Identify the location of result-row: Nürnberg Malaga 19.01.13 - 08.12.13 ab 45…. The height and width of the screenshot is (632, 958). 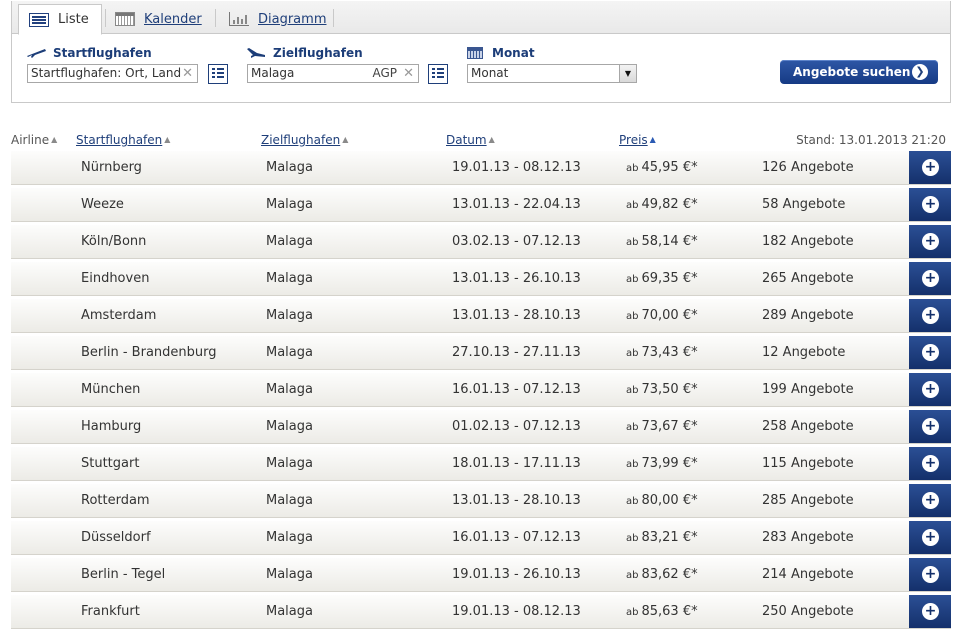
(481, 168).